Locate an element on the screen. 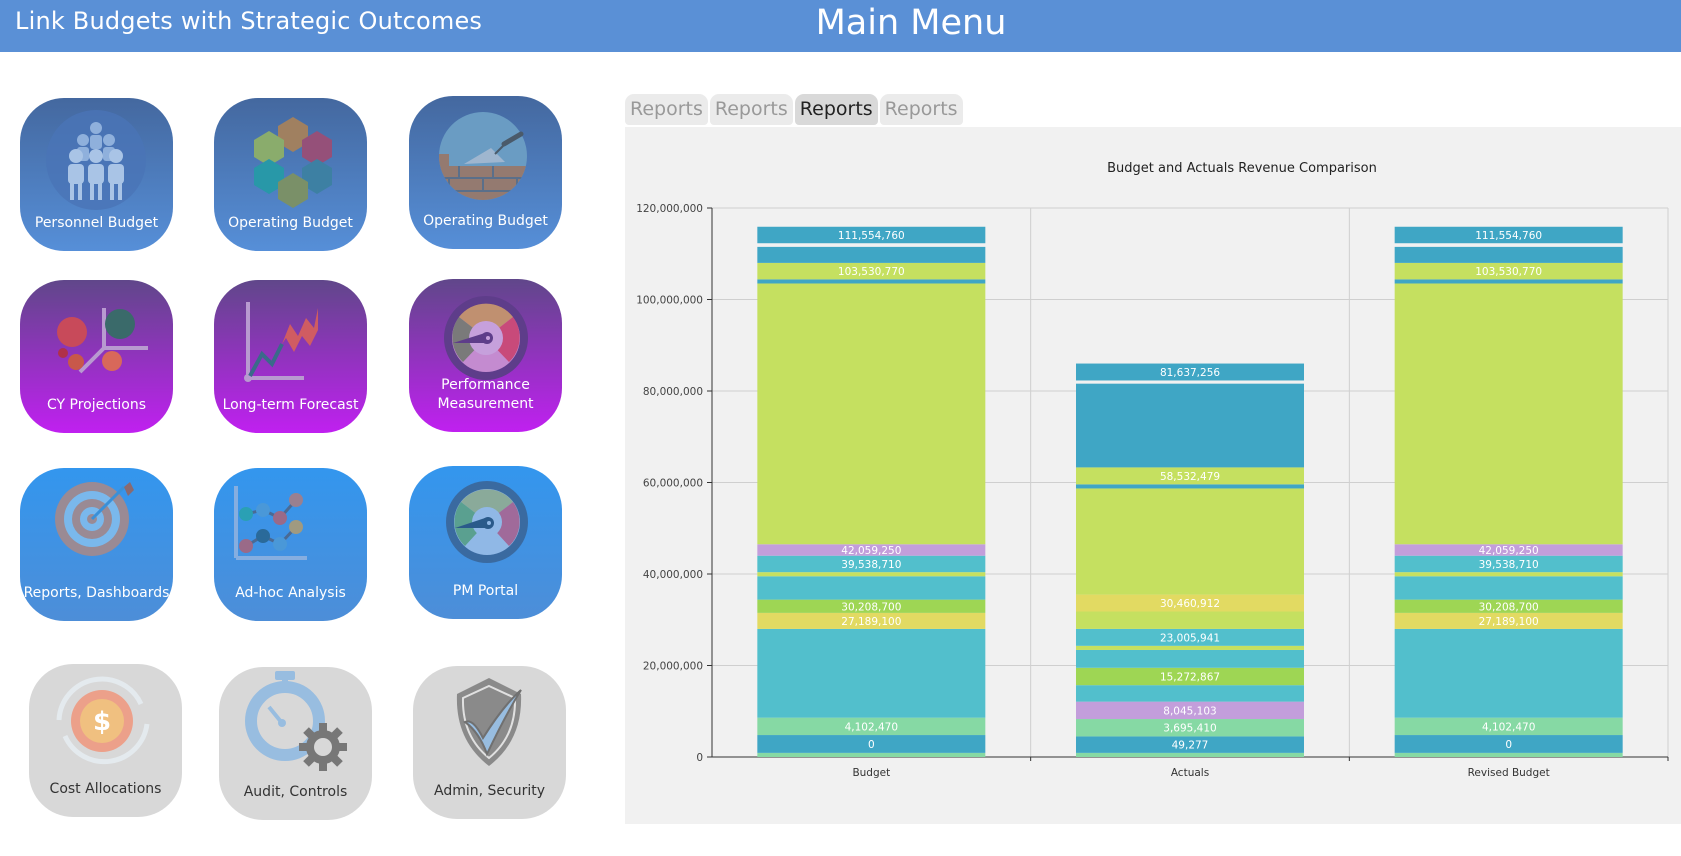 Image resolution: width=1681 pixels, height=856 pixels. data-label: 15,272,867 is located at coordinates (1190, 677).